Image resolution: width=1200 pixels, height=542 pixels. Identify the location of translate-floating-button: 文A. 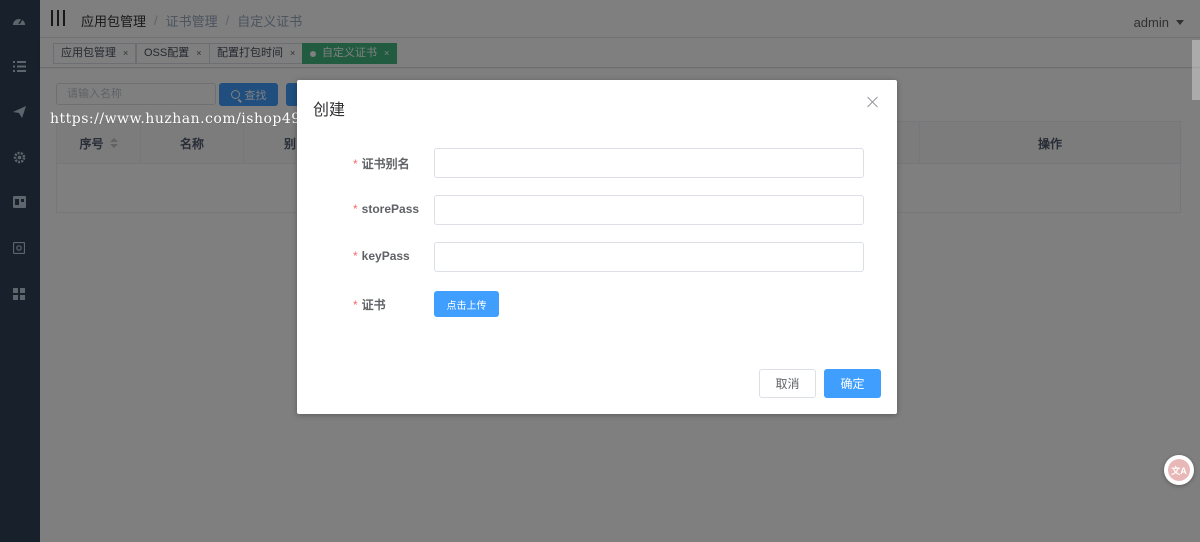
(1179, 470).